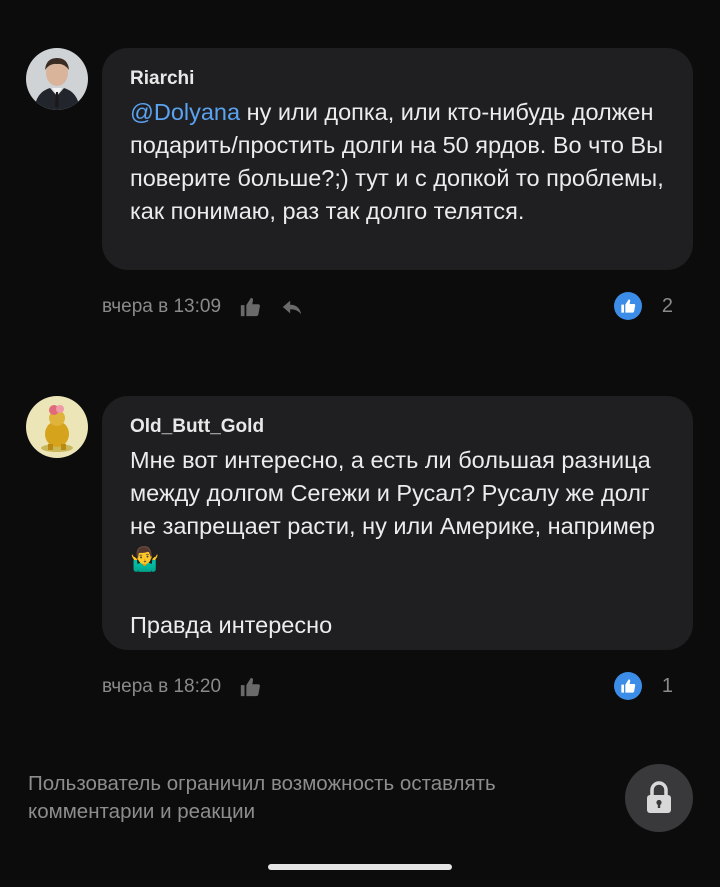 The height and width of the screenshot is (887, 720). Describe the element at coordinates (185, 112) in the screenshot. I see `mention-link: @Dolyana` at that location.